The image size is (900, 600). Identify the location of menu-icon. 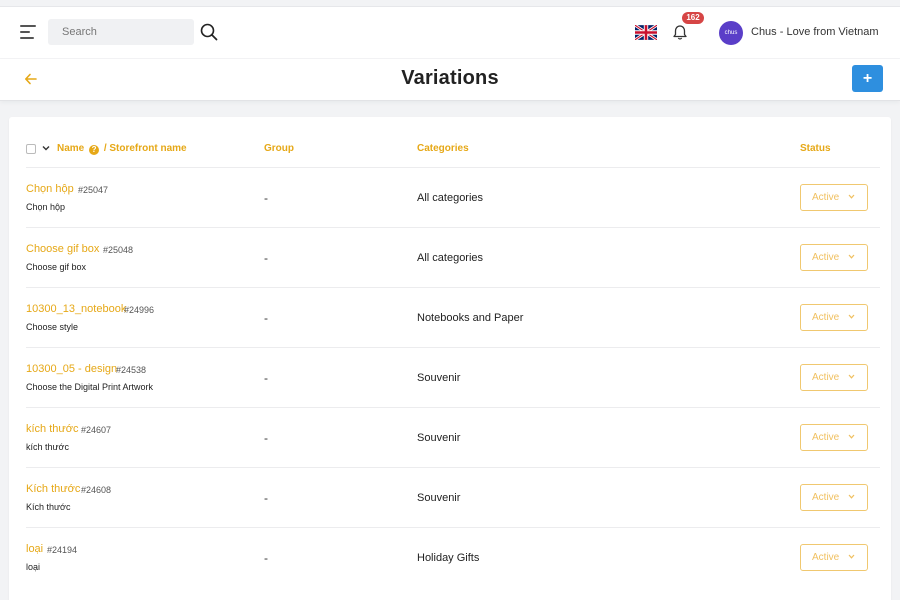
(28, 32).